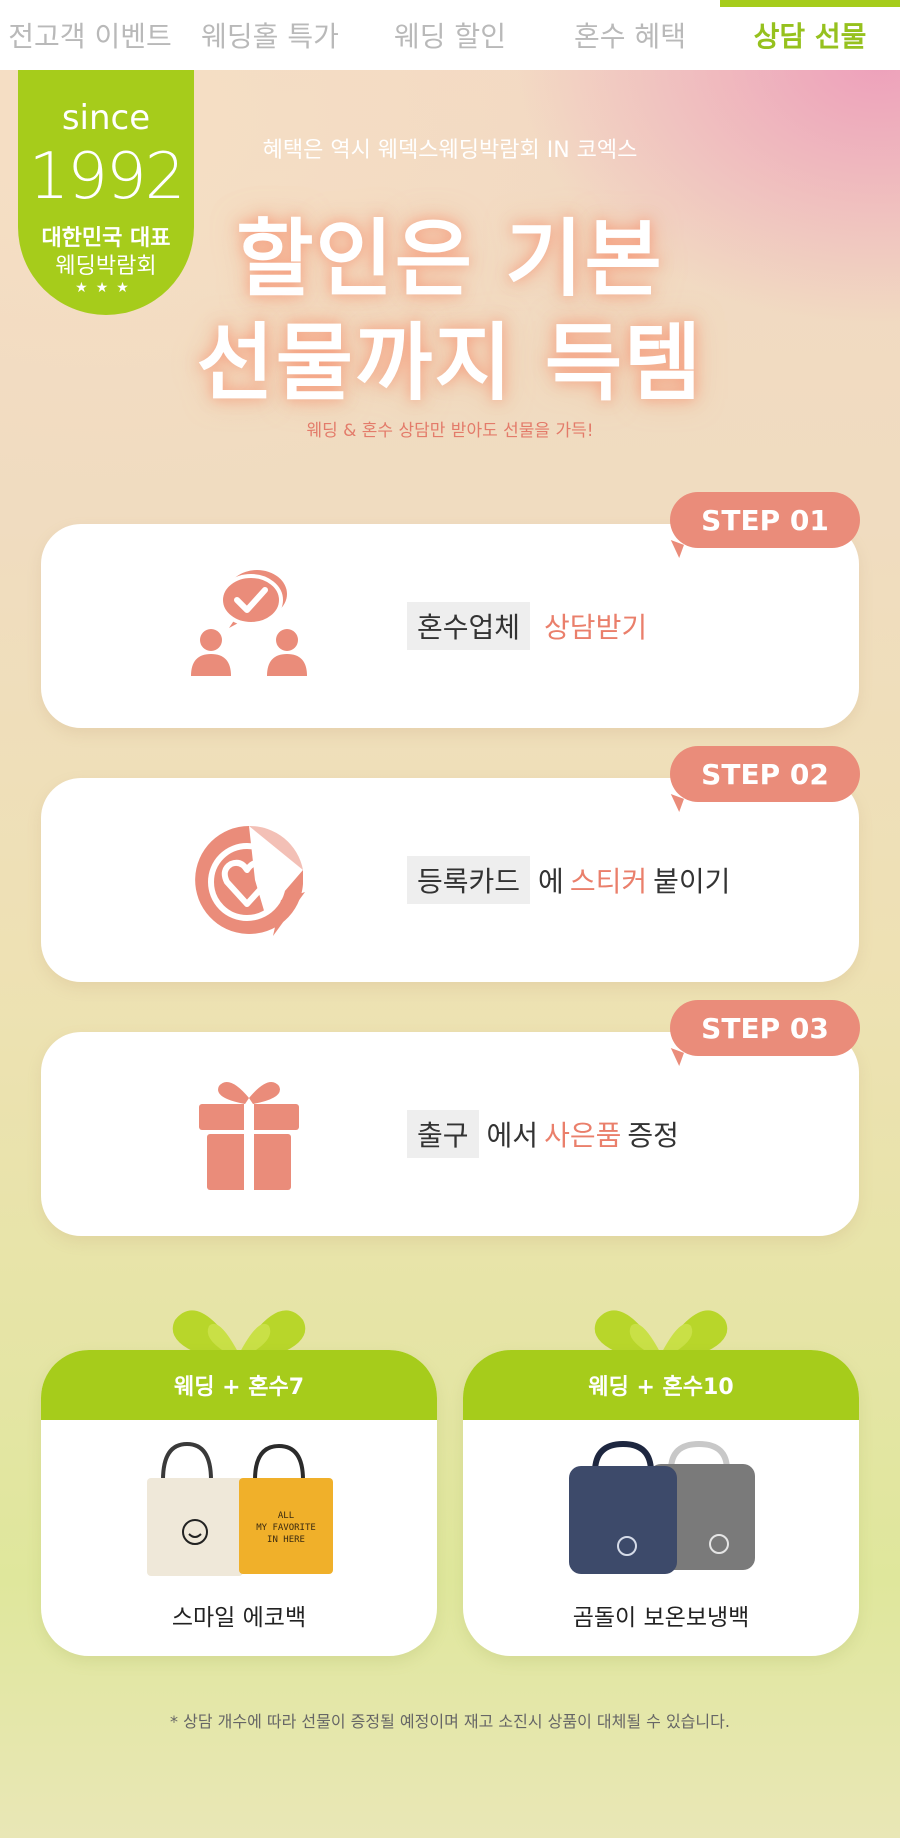  What do you see at coordinates (568, 880) in the screenshot?
I see `step-text-2: 등록카드 에 스티커 붙이기` at bounding box center [568, 880].